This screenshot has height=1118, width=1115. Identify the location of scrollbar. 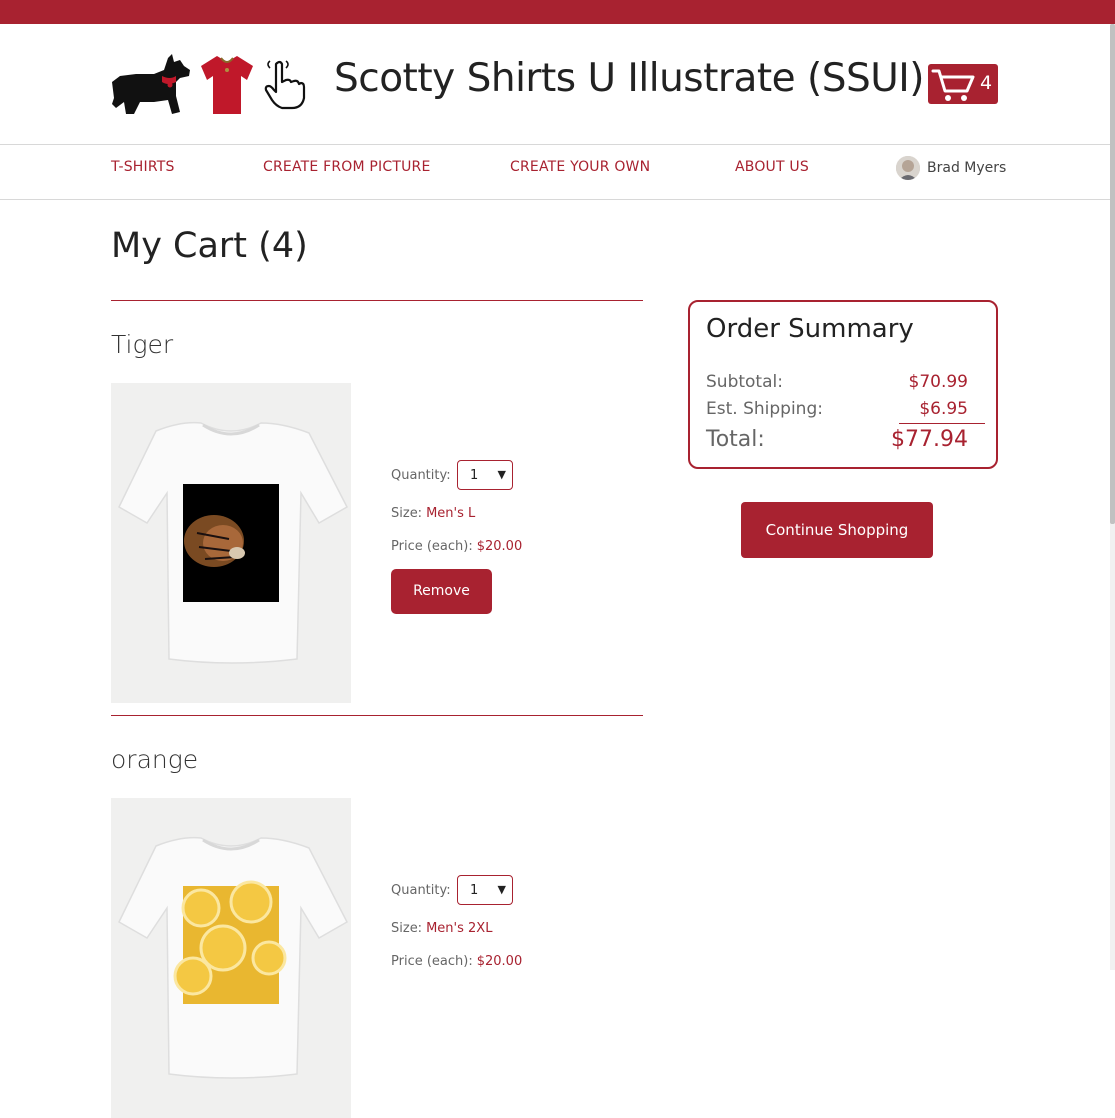
(1112, 497).